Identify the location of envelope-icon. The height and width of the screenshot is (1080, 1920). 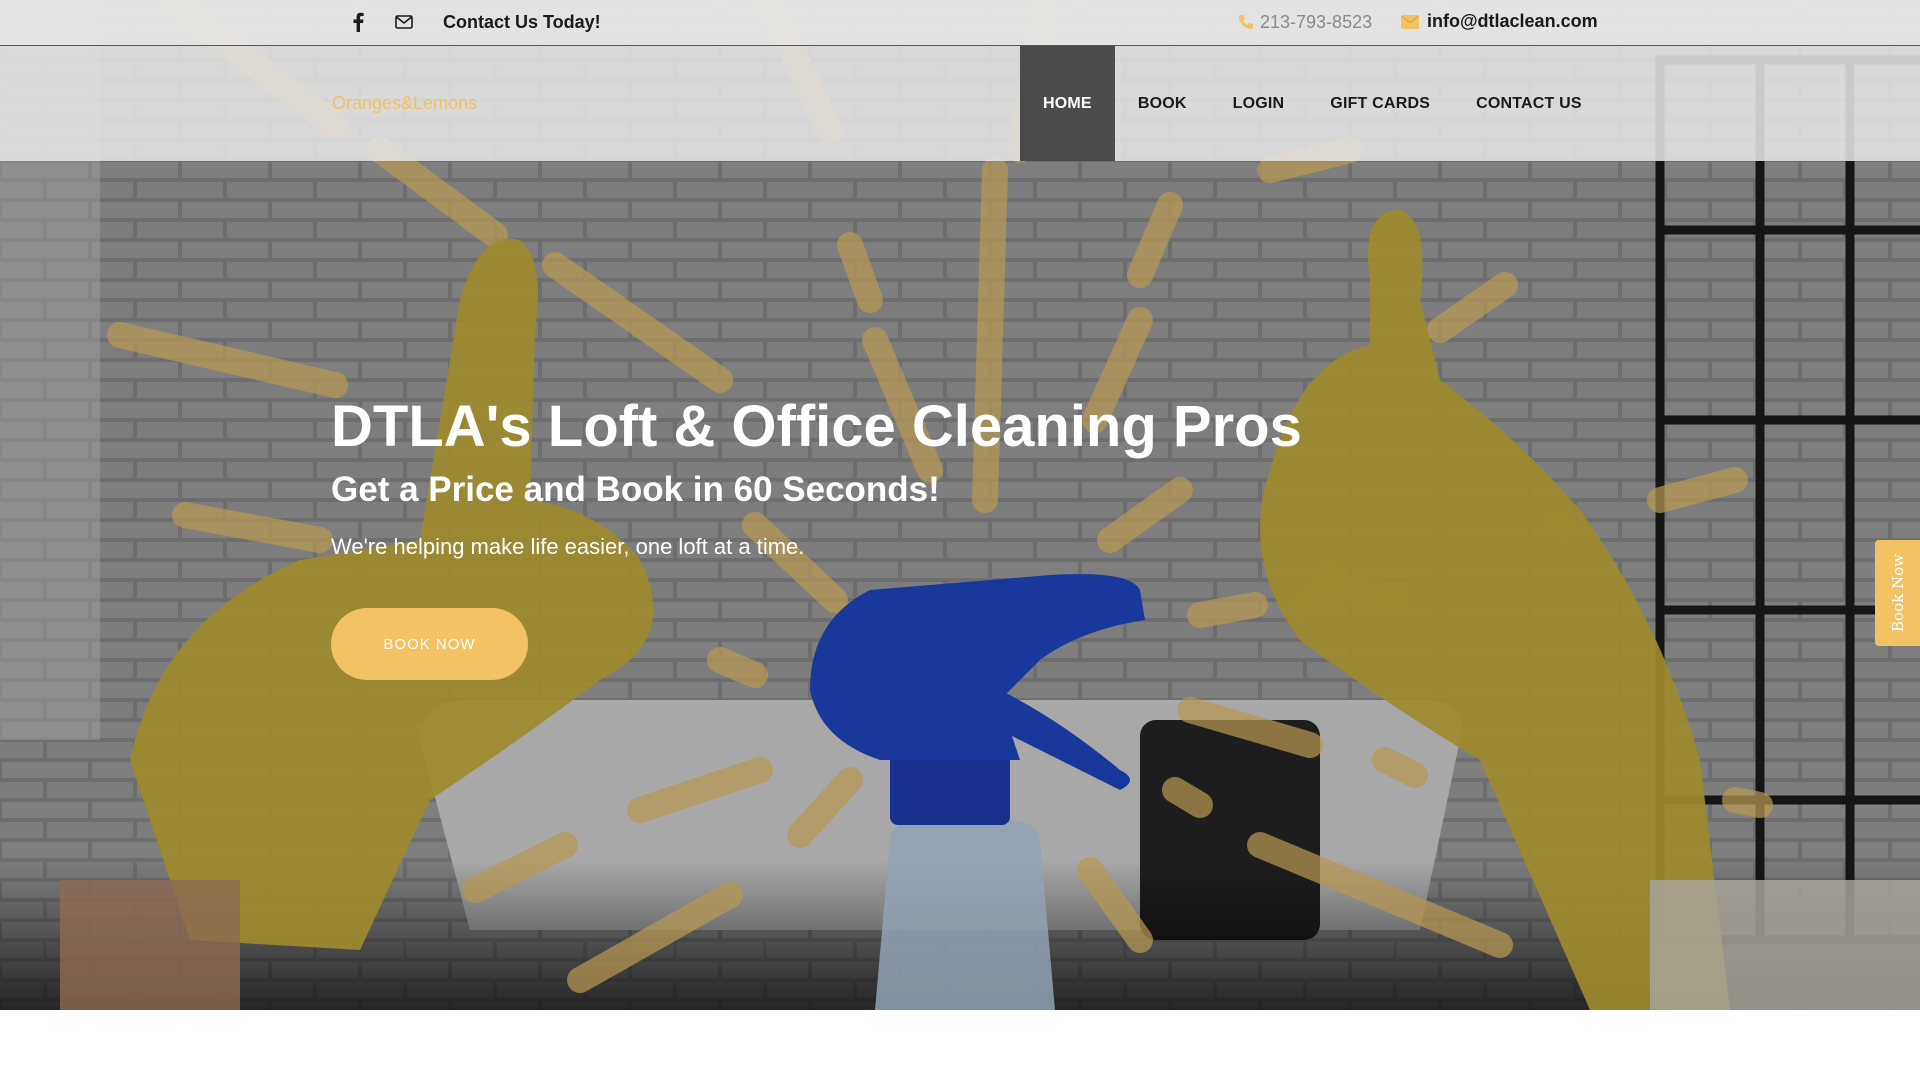
(1410, 22).